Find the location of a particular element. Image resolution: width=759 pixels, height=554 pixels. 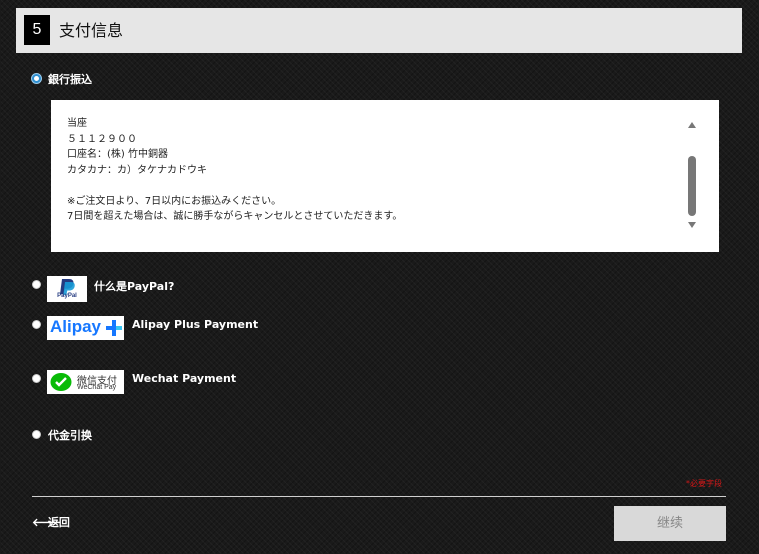

cash-on-delivery-label: 代金引换 is located at coordinates (70, 435).